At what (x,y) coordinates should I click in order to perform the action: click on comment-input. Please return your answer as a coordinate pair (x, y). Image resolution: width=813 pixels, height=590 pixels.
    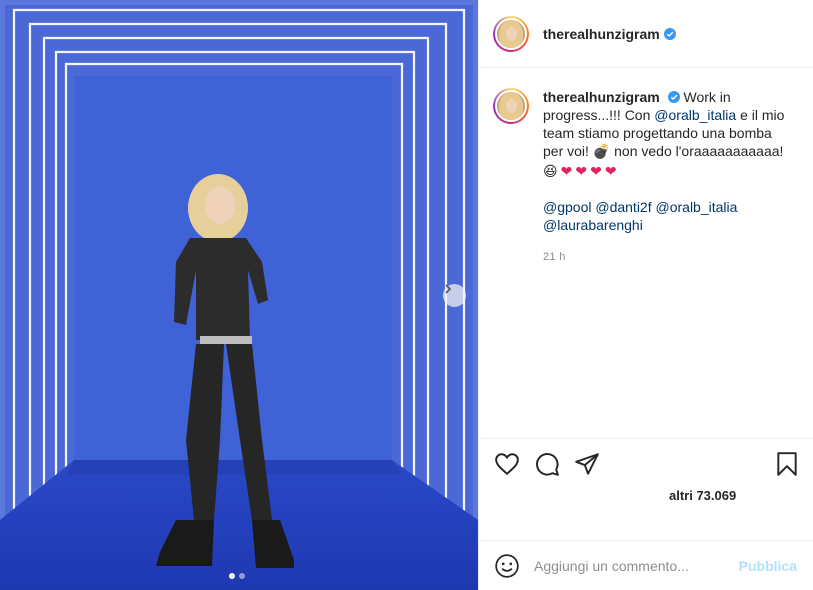
    Looking at the image, I should click on (629, 565).